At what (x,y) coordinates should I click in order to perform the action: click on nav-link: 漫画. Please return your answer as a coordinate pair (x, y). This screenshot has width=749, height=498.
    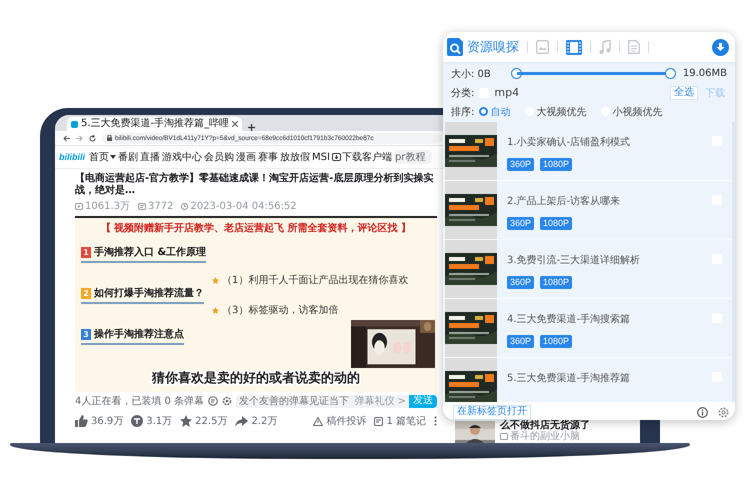
    Looking at the image, I should click on (246, 157).